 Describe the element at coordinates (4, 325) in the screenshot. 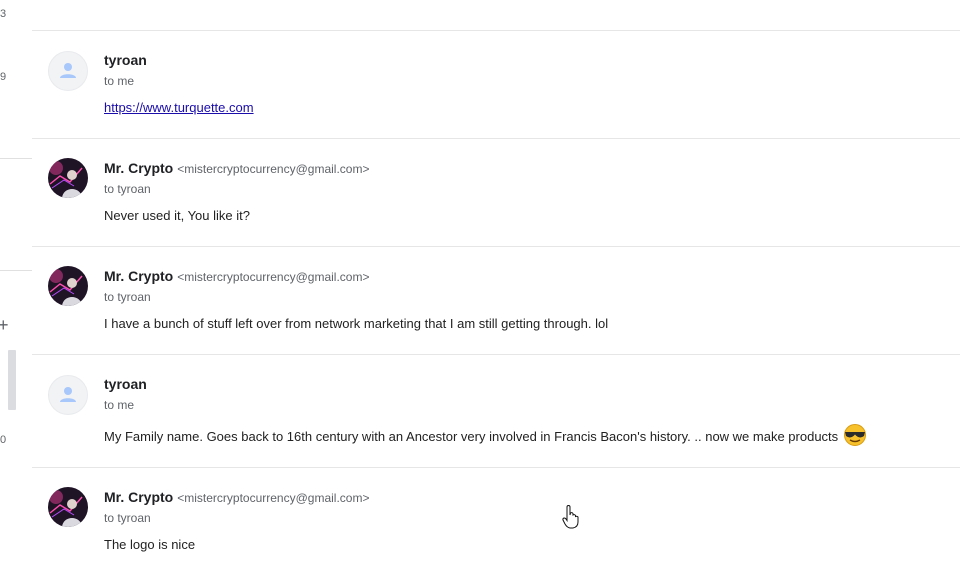

I see `add-icon: +` at that location.